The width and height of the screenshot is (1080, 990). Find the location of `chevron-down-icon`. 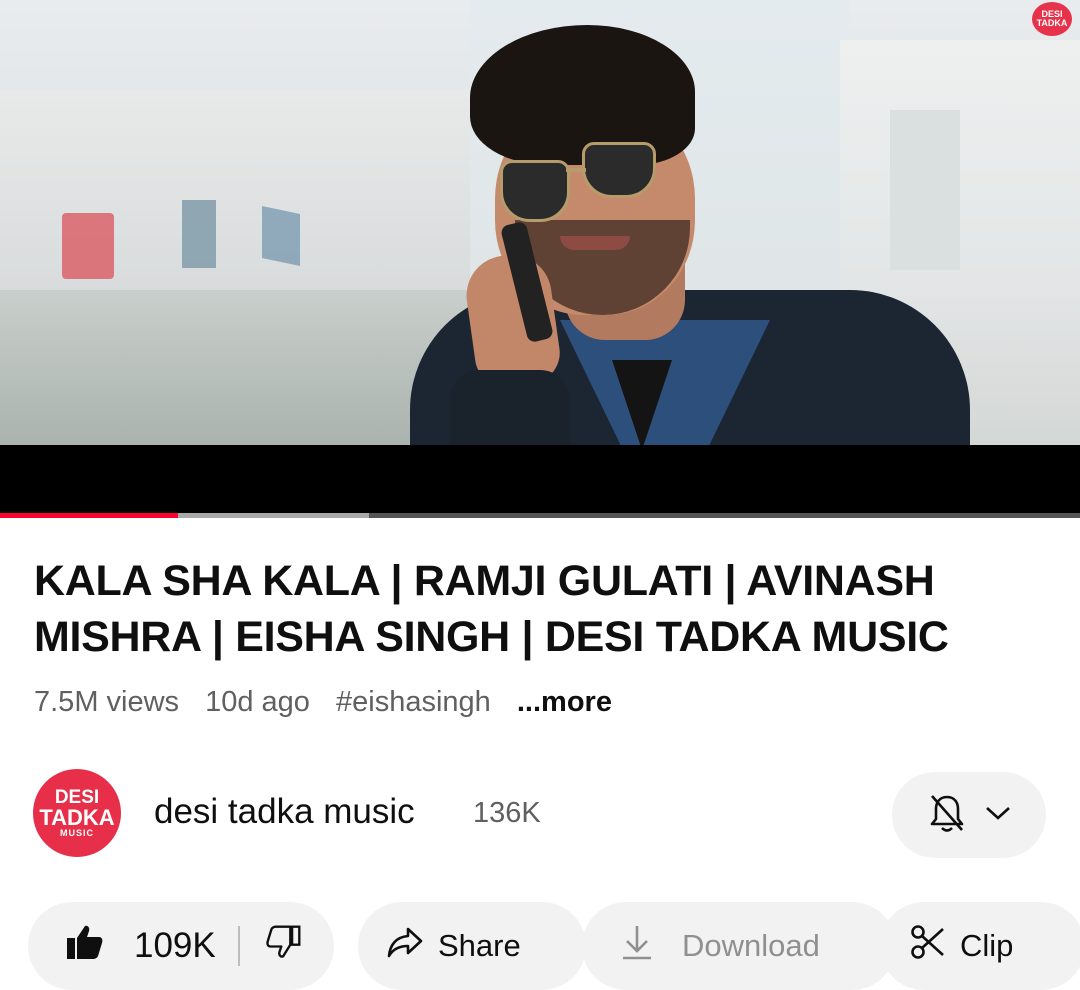

chevron-down-icon is located at coordinates (998, 815).